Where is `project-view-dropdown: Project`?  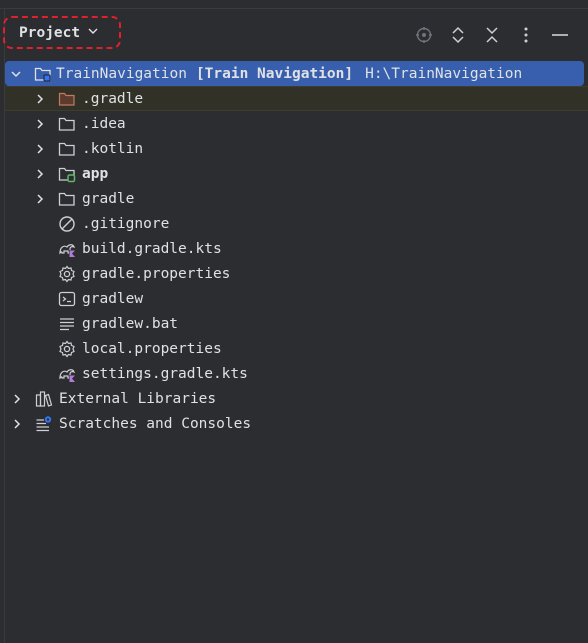
project-view-dropdown: Project is located at coordinates (62, 32).